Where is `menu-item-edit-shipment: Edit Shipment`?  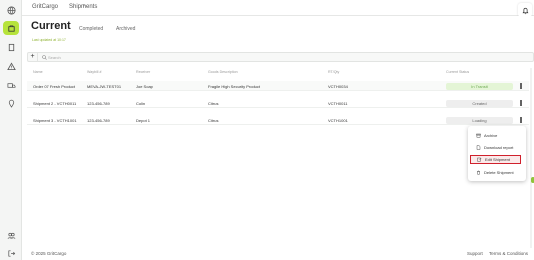 menu-item-edit-shipment: Edit Shipment is located at coordinates (495, 159).